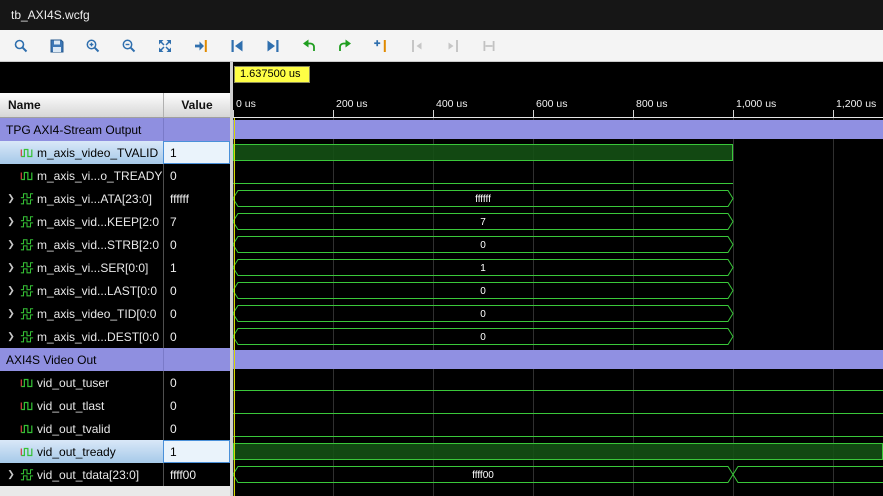 This screenshot has height=496, width=883. Describe the element at coordinates (115, 382) in the screenshot. I see `signal-row: ❯vid_out_tuser0` at that location.